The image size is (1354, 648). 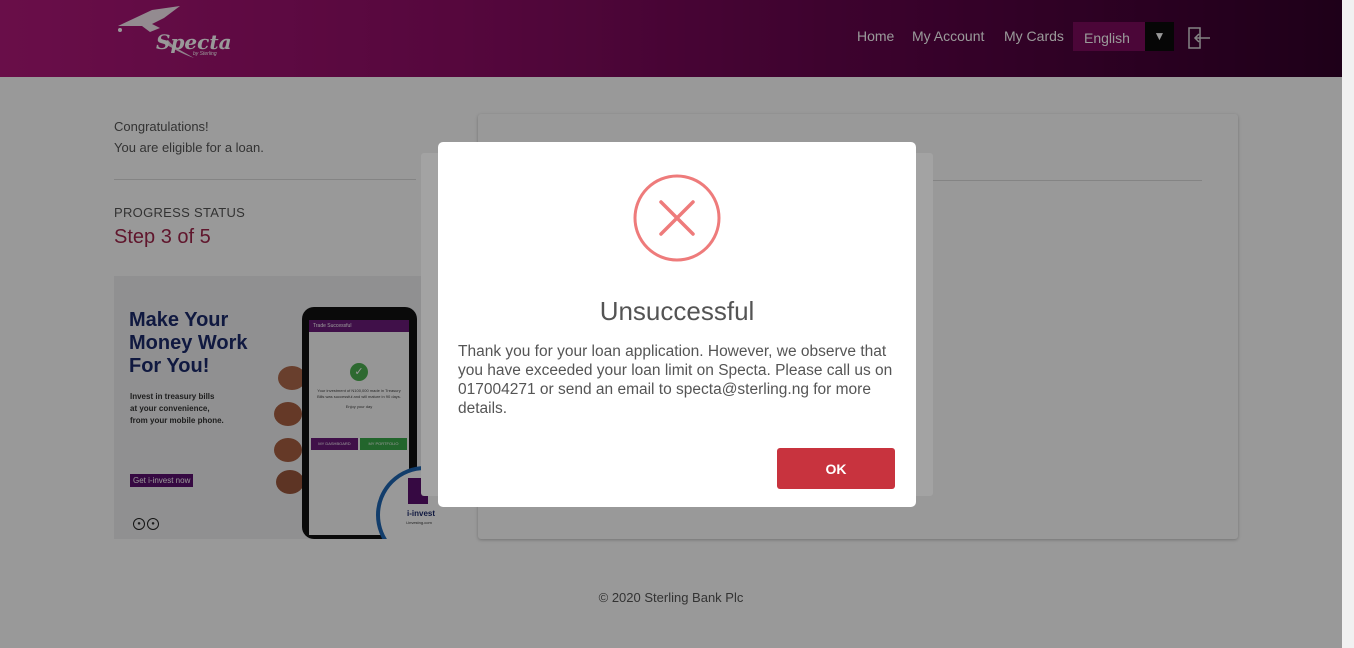 What do you see at coordinates (1348, 324) in the screenshot?
I see `page-scrollbar` at bounding box center [1348, 324].